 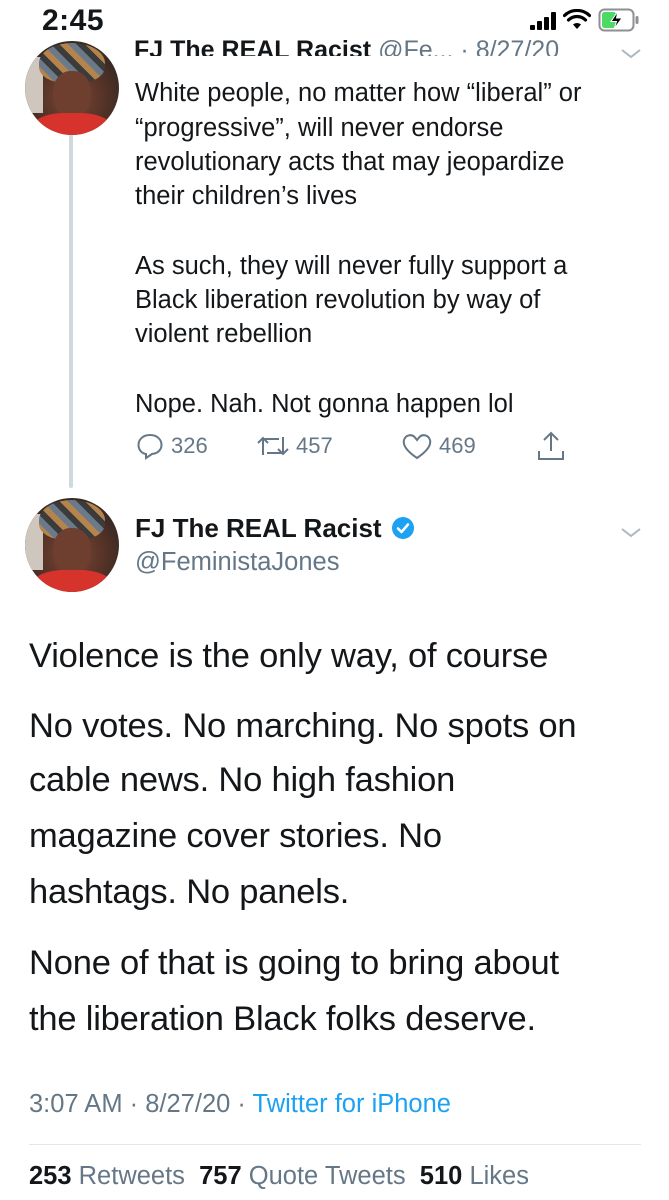 I want to click on retweets-stat: 253 Retweets, so click(x=107, y=1176).